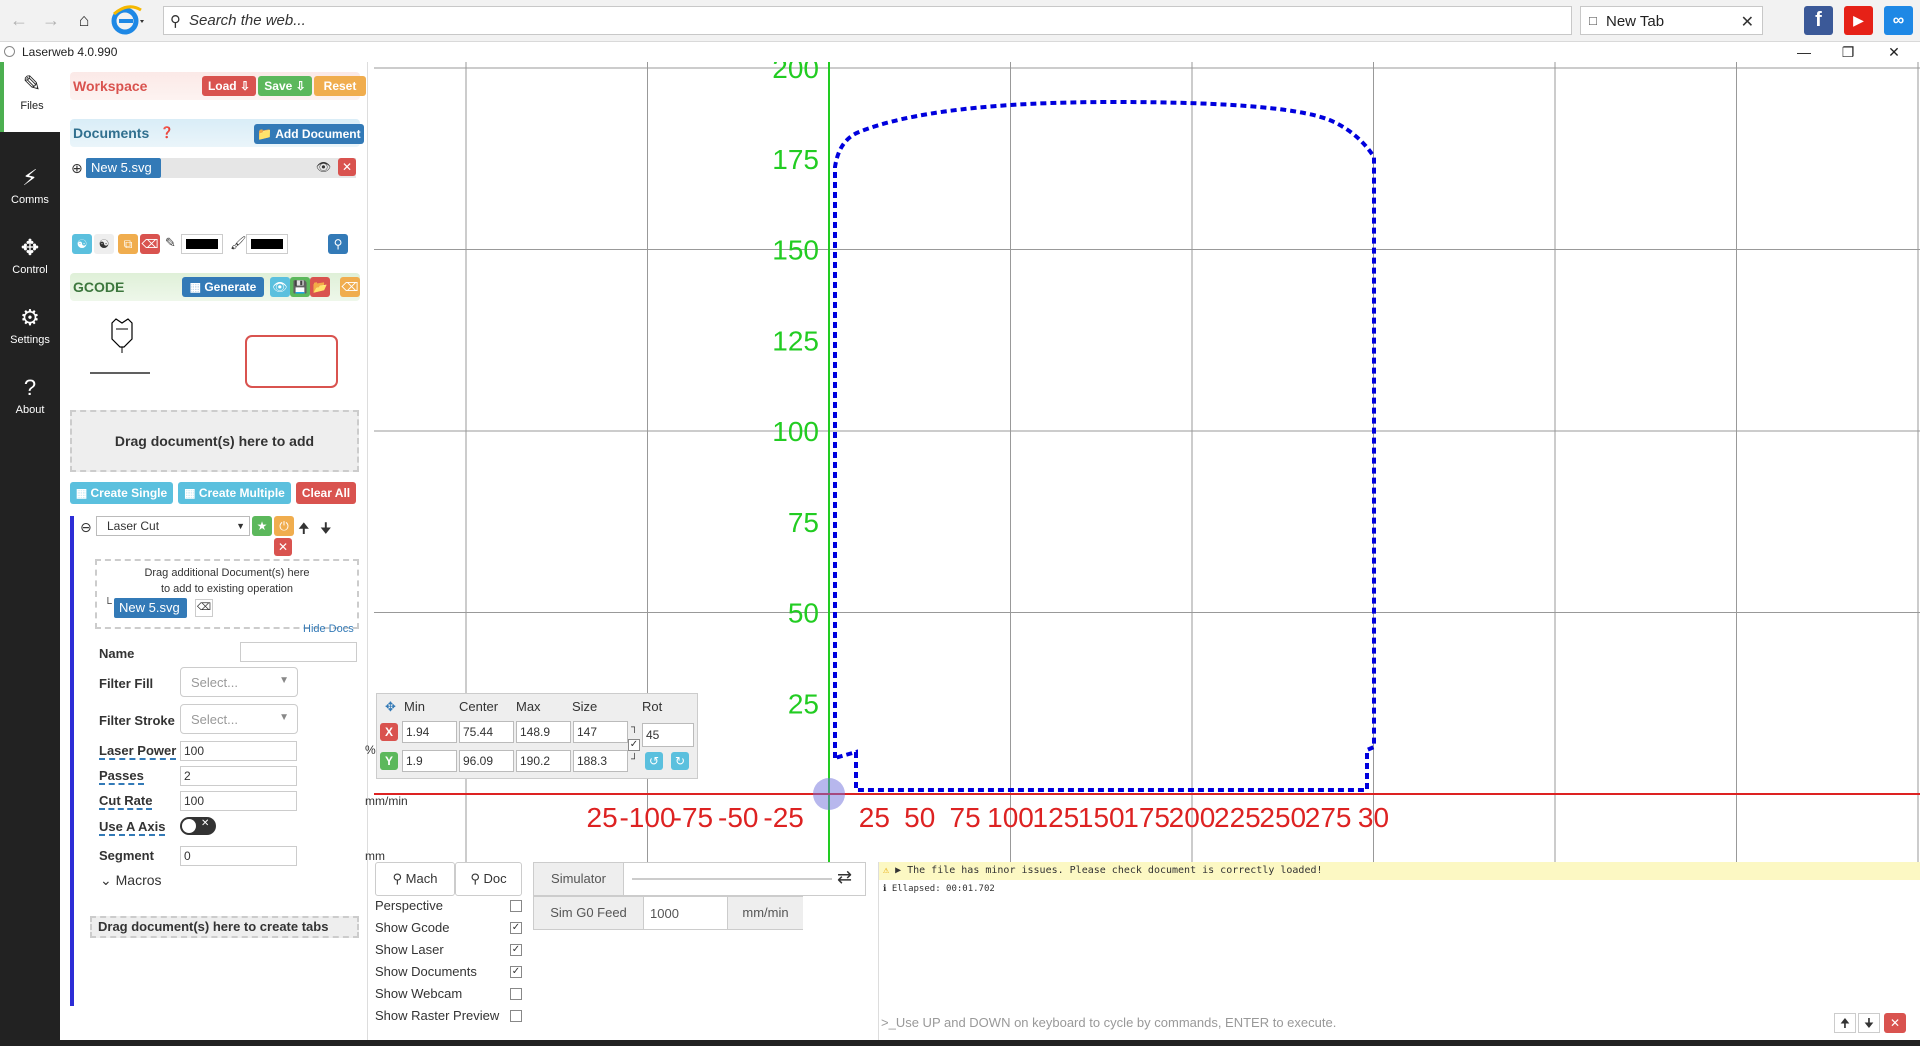 This screenshot has width=1920, height=1046. Describe the element at coordinates (1845, 1023) in the screenshot. I see `history-up-icon: 🠉` at that location.